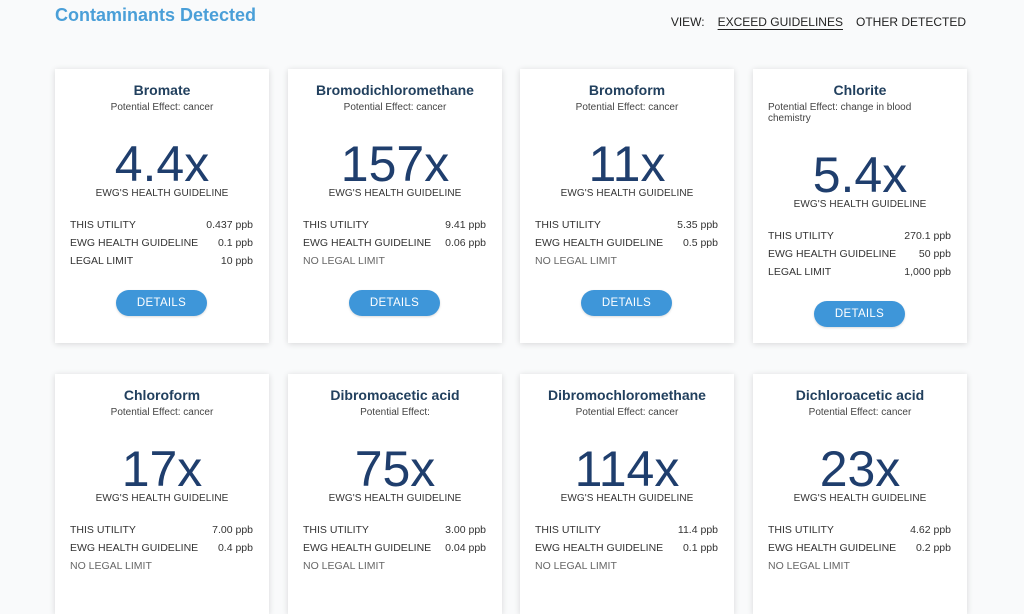 The width and height of the screenshot is (1024, 614). What do you see at coordinates (161, 530) in the screenshot?
I see `this-utility-row: THIS UTILITY 7.00 ppb` at bounding box center [161, 530].